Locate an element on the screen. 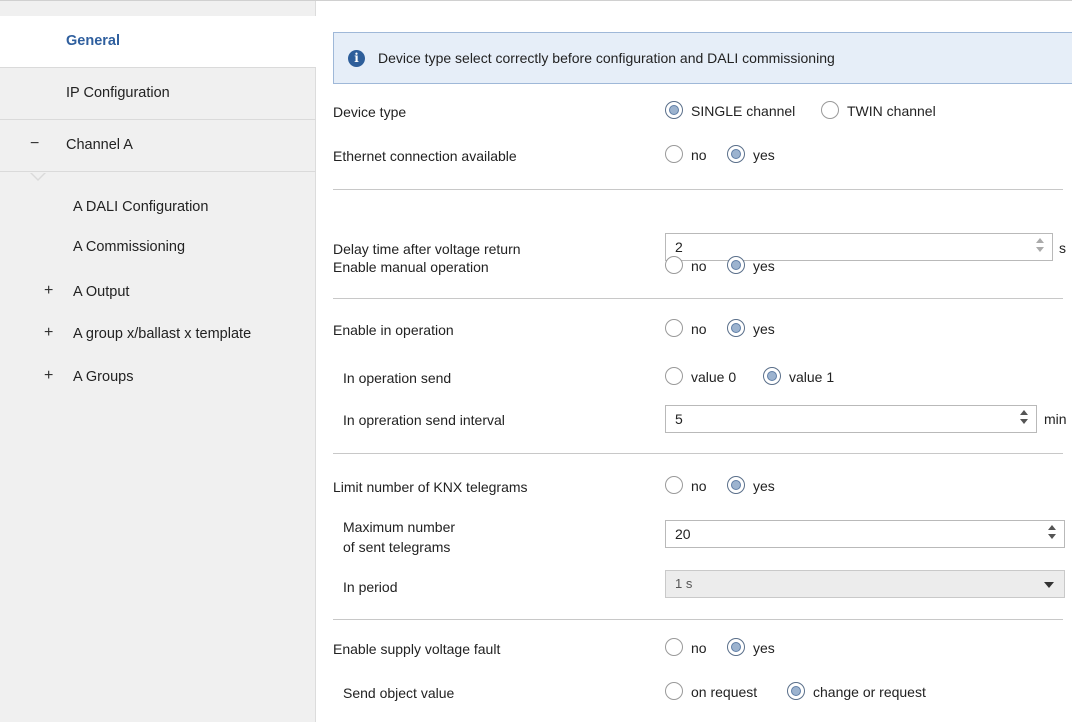 The height and width of the screenshot is (722, 1072). ethernet-yes-radio is located at coordinates (736, 154).